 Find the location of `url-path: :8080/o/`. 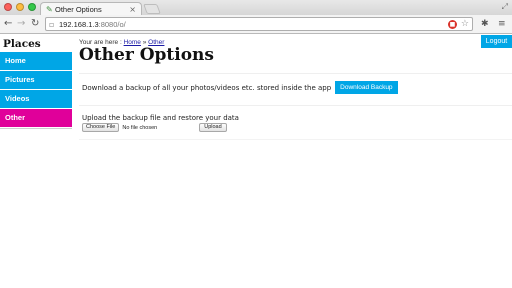

url-path: :8080/o/ is located at coordinates (112, 24).